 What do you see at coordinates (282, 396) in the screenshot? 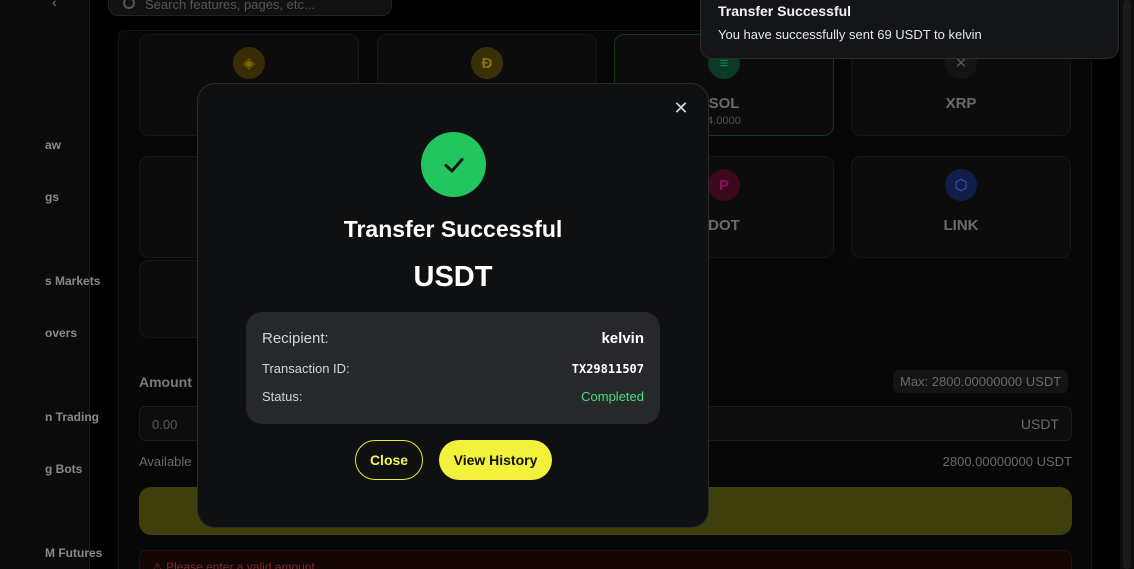
I see `status-label: Status:` at bounding box center [282, 396].